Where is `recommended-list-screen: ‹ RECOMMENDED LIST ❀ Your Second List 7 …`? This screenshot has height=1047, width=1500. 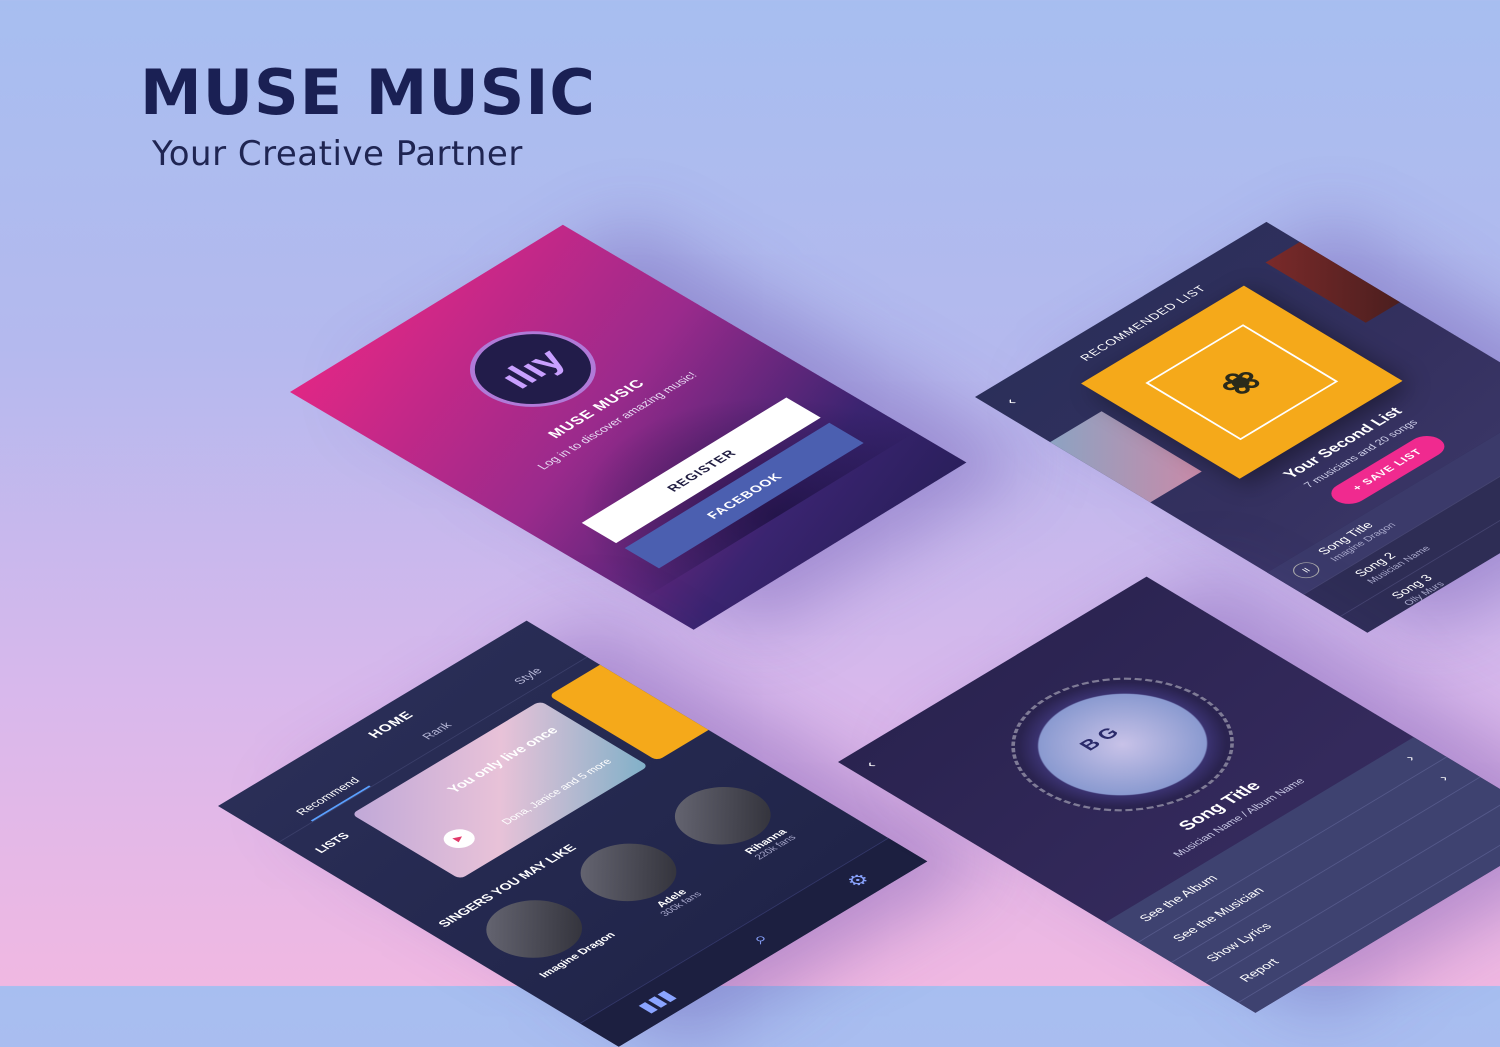
recommended-list-screen: ‹ RECOMMENDED LIST ❀ Your Second List 7 … is located at coordinates (1237, 427).